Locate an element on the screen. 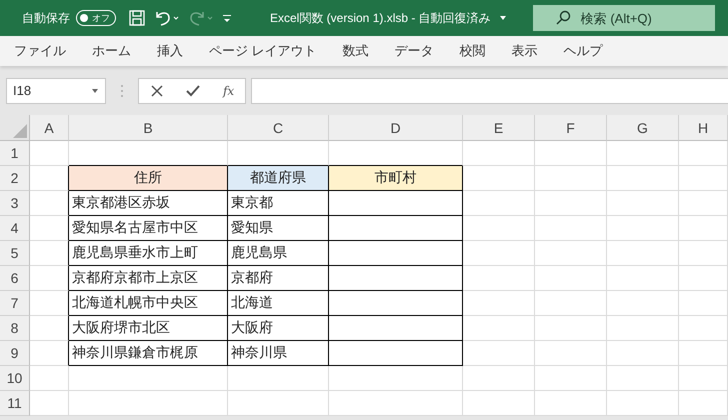 This screenshot has height=420, width=728. autosave-label: 自動保存 is located at coordinates (46, 18).